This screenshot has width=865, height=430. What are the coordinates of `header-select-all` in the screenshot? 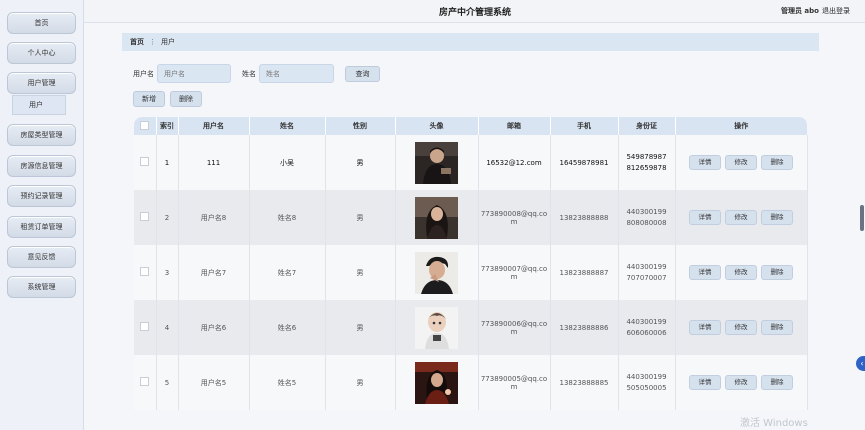 It's located at (145, 126).